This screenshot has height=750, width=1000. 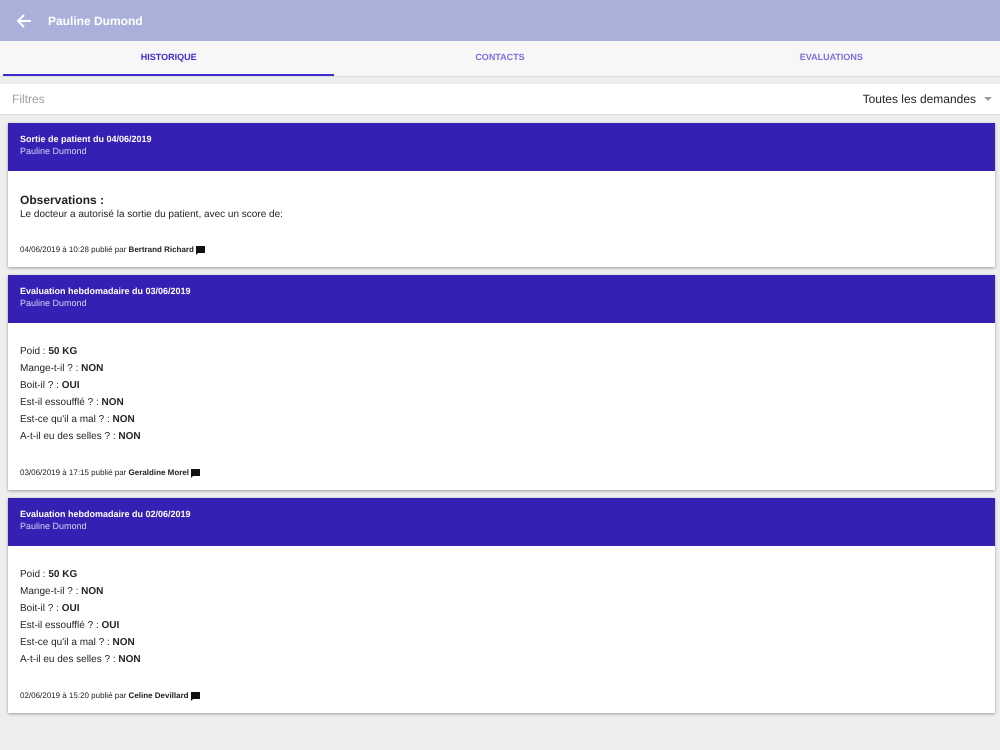 What do you see at coordinates (95, 21) in the screenshot?
I see `page-title: Pauline Dumond` at bounding box center [95, 21].